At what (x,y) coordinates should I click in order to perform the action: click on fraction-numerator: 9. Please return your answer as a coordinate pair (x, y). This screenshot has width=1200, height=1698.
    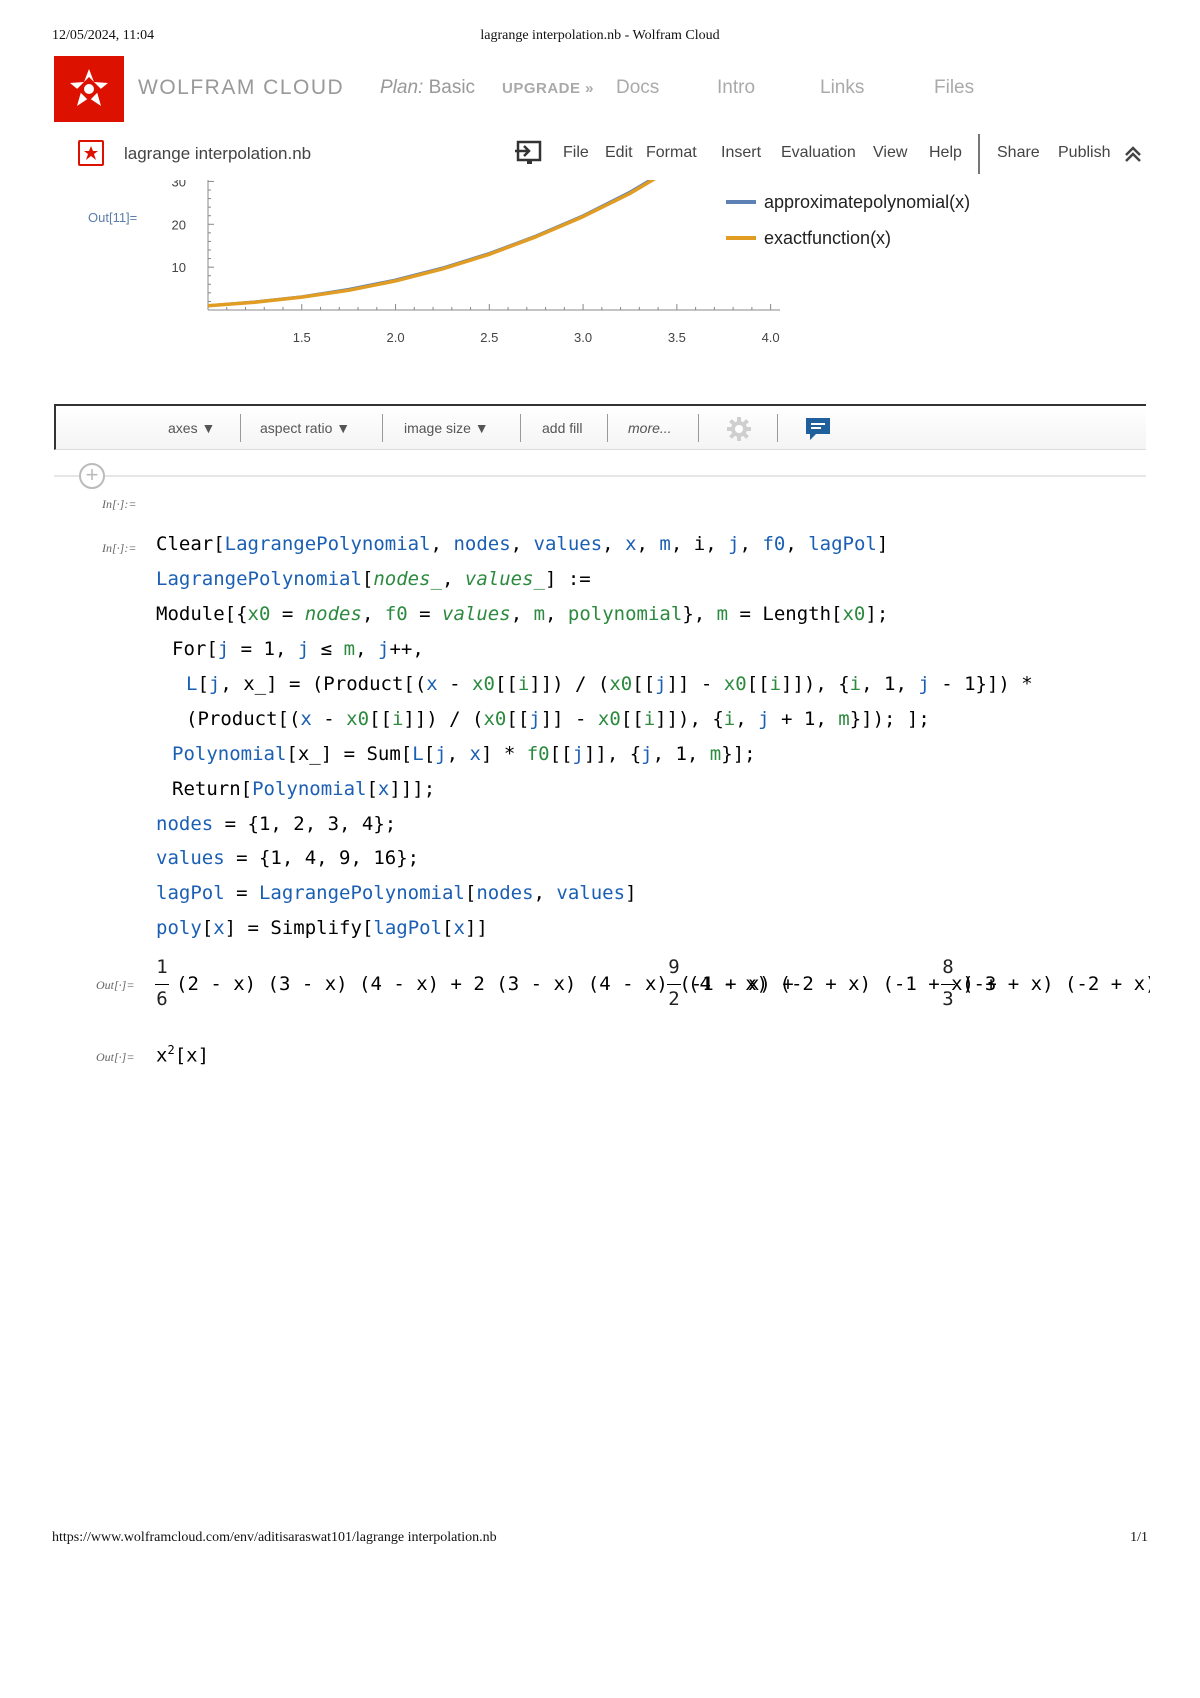
    Looking at the image, I should click on (674, 967).